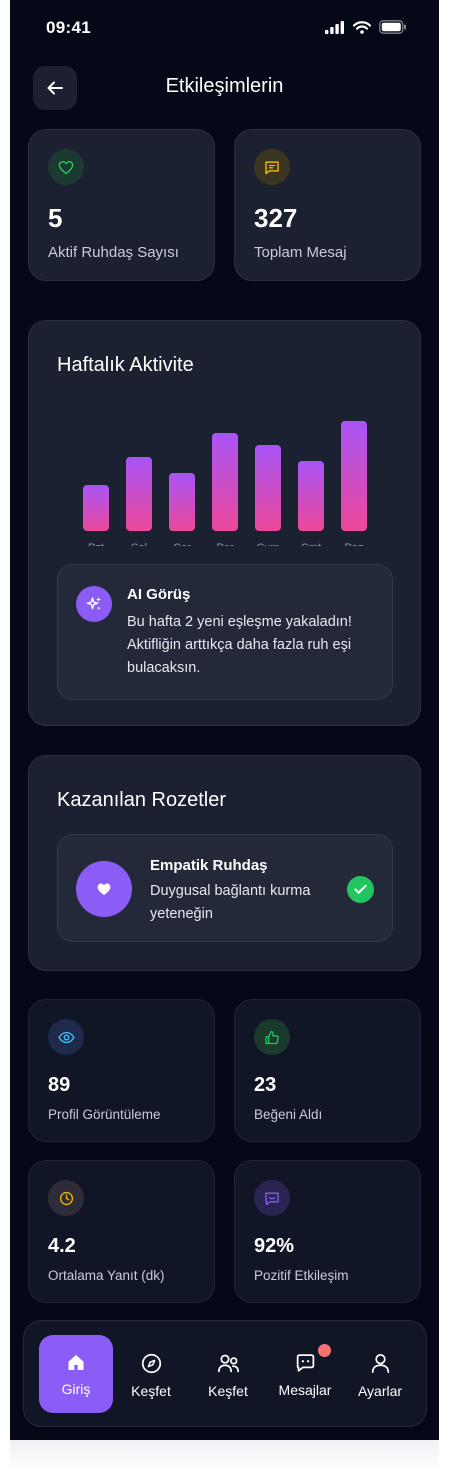 This screenshot has height=1474, width=450. What do you see at coordinates (151, 1363) in the screenshot?
I see `compass-icon` at bounding box center [151, 1363].